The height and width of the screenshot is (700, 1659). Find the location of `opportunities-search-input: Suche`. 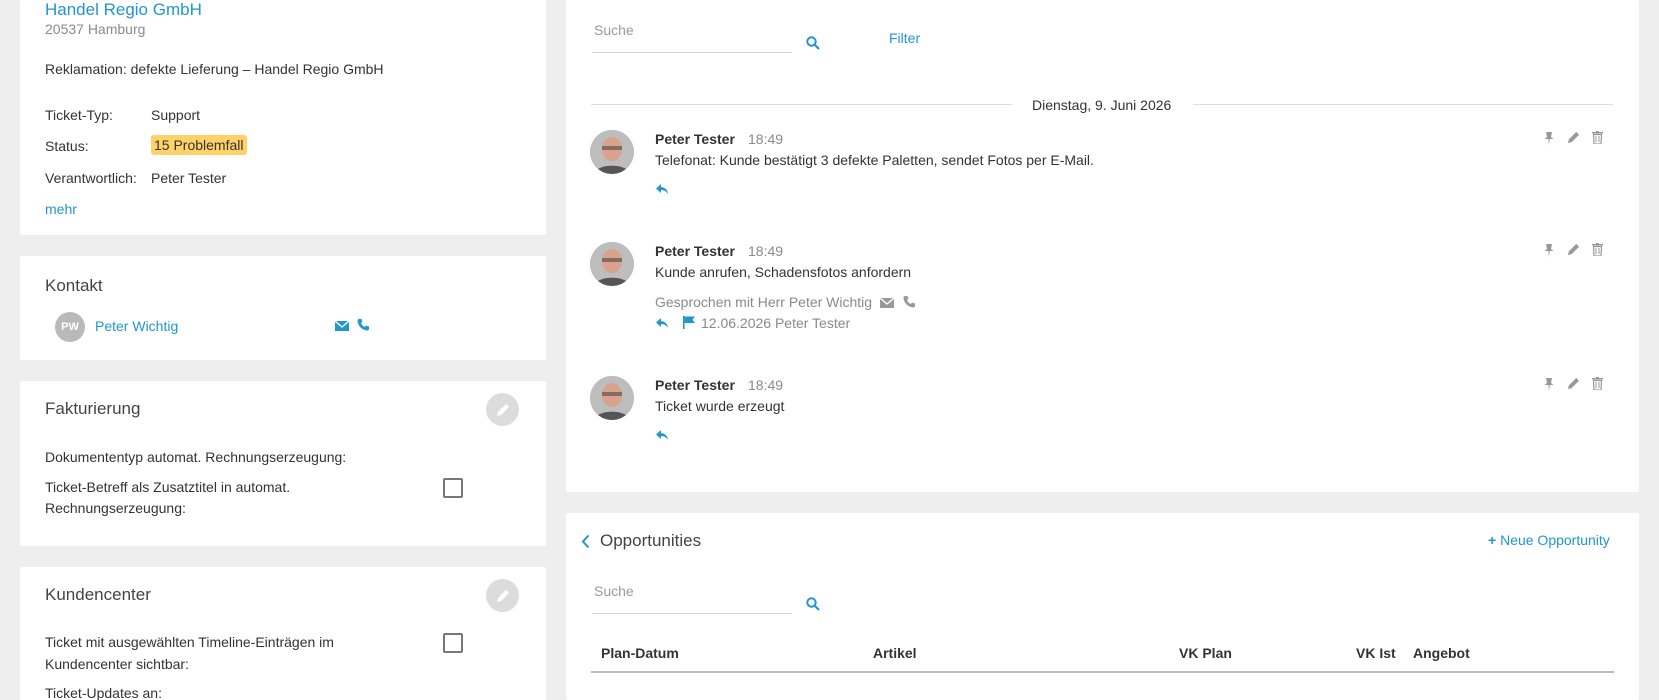

opportunities-search-input: Suche is located at coordinates (692, 596).